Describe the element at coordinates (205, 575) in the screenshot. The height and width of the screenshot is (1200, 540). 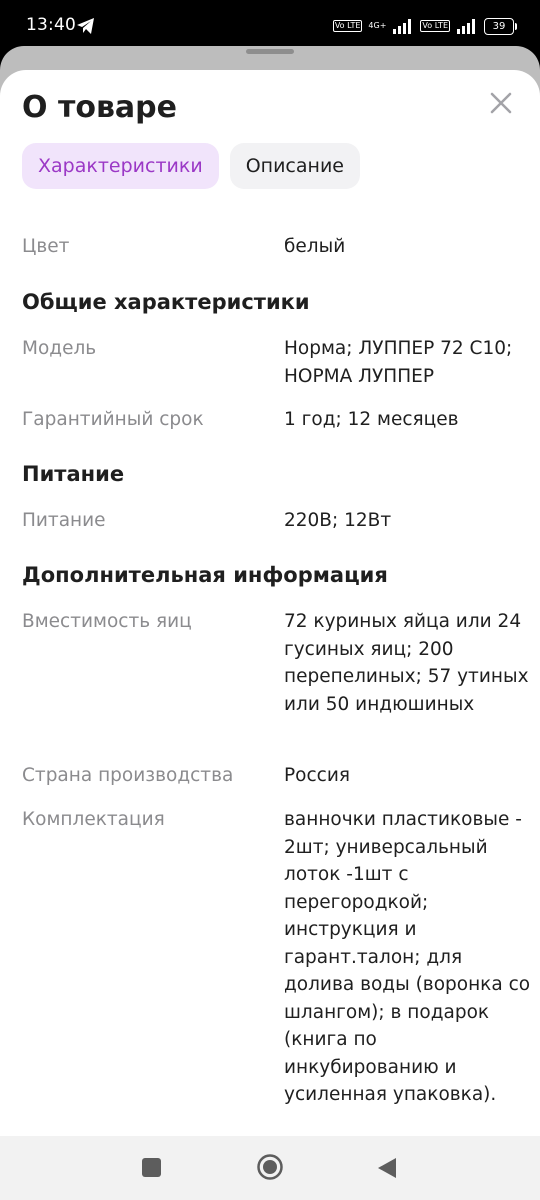
I see `section-title-additional: Дополнительная информация` at that location.